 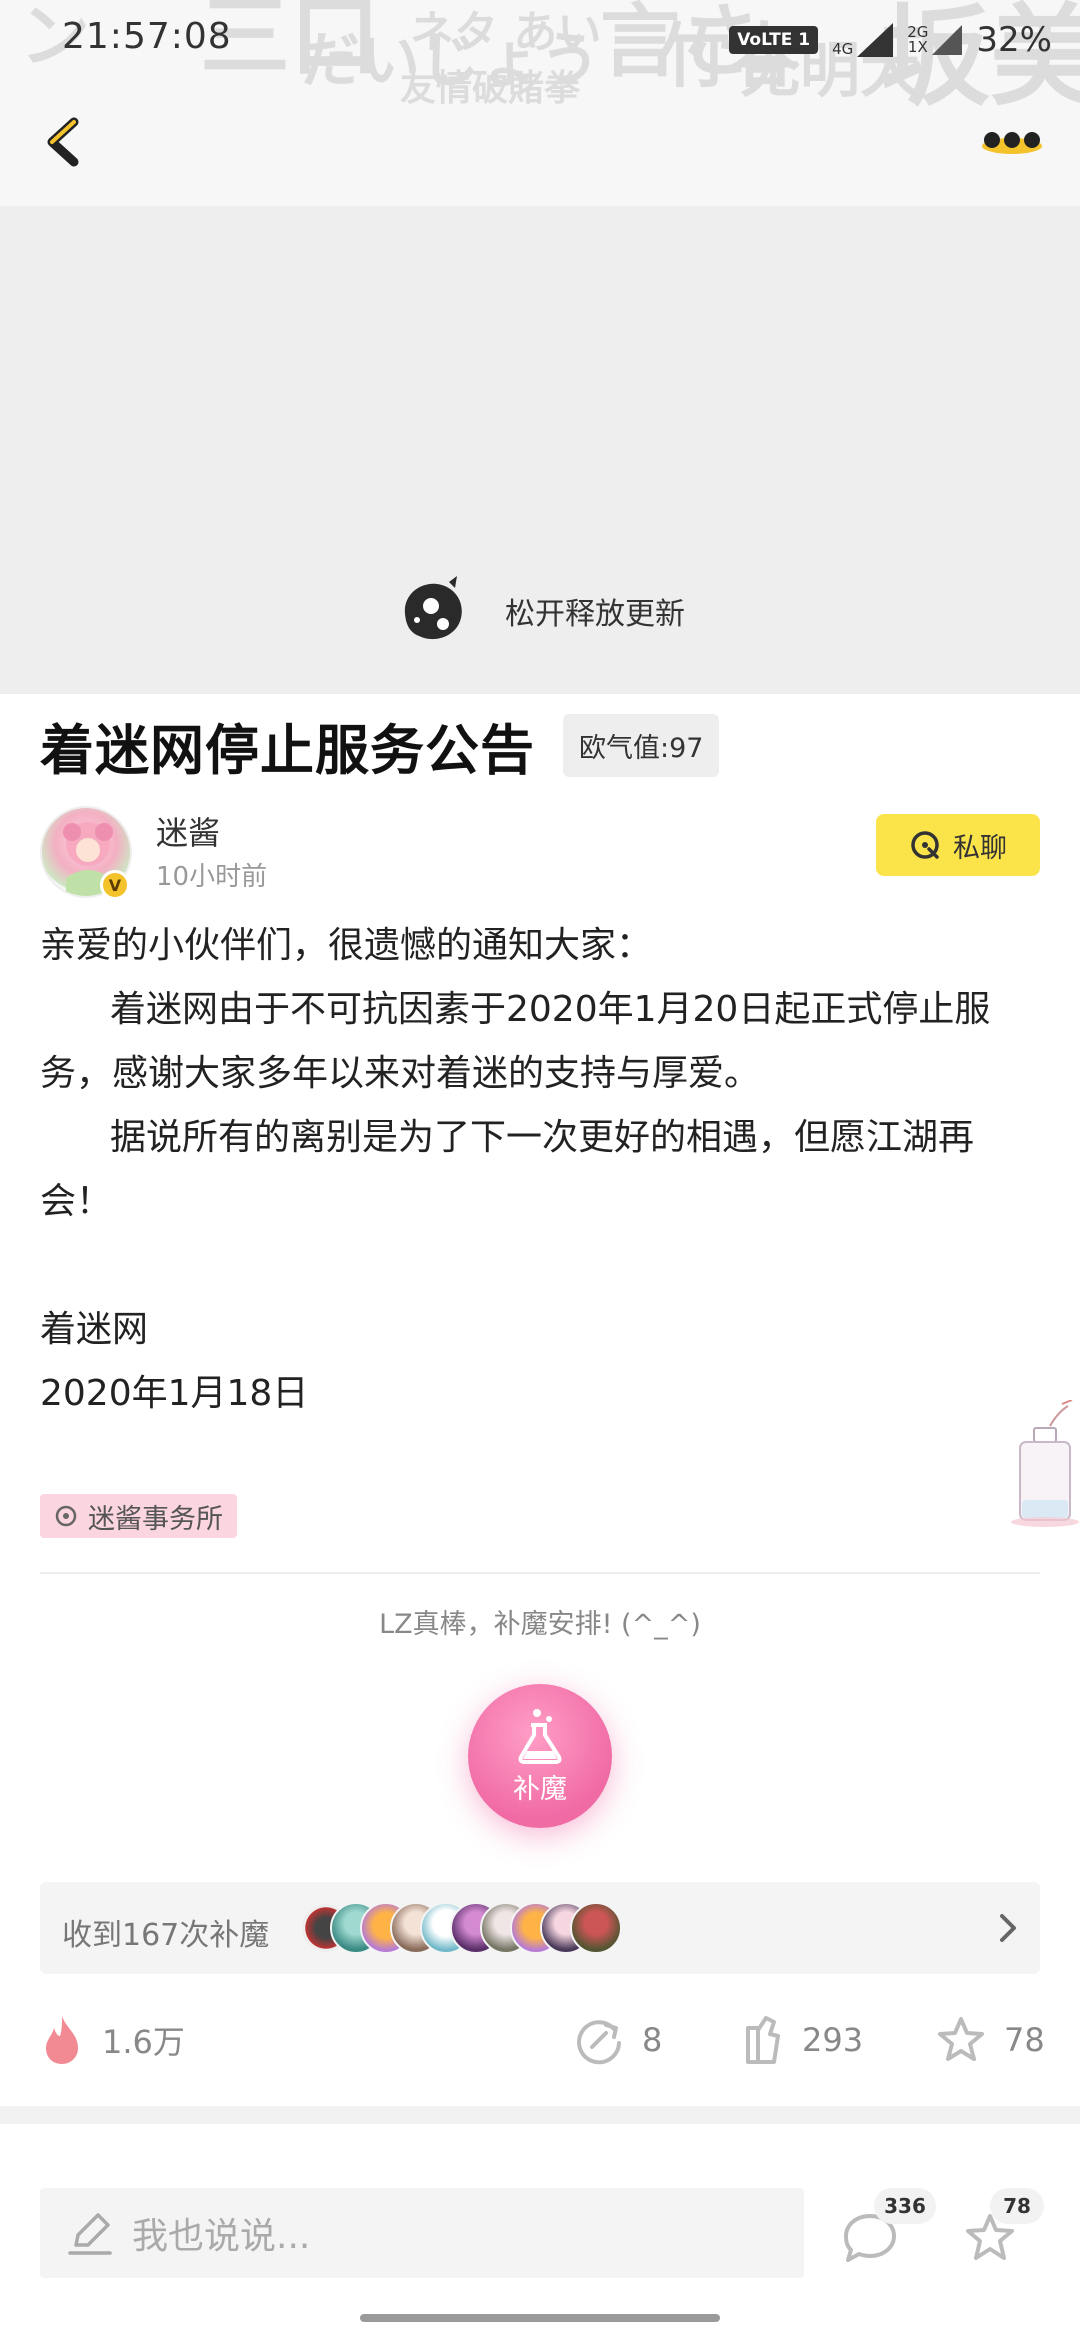 I want to click on flame-icon, so click(x=62, y=2040).